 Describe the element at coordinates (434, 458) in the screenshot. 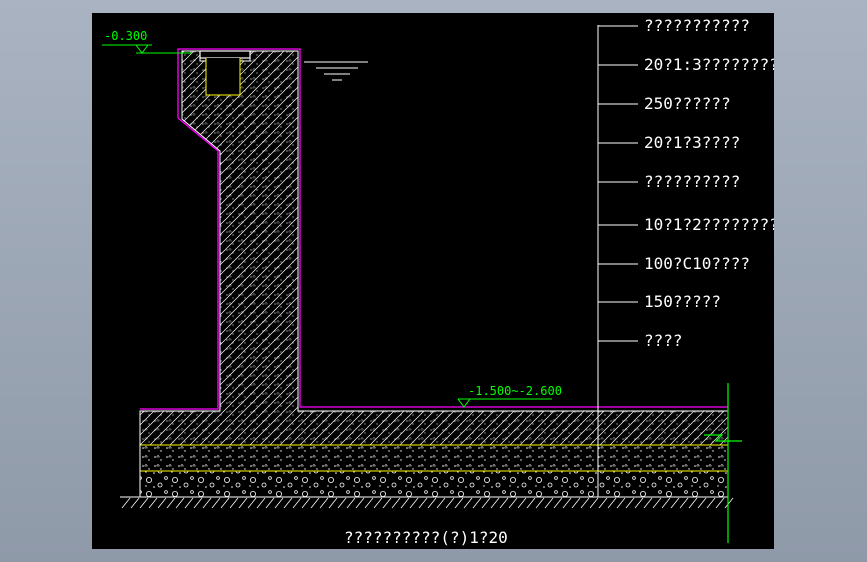

I see `cushion-layer` at that location.